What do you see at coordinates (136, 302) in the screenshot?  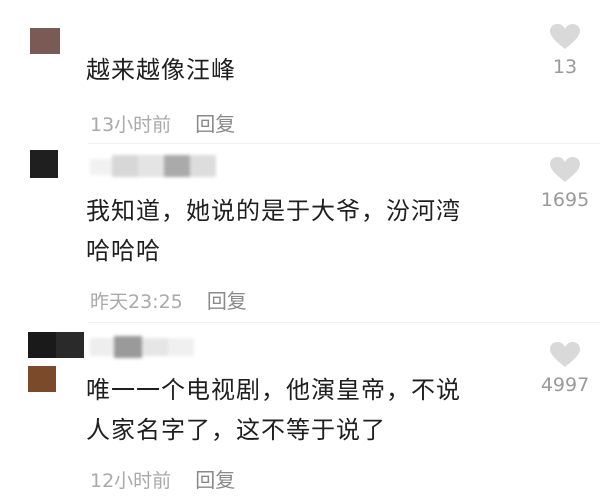 I see `comment-time: 昨天23:25` at bounding box center [136, 302].